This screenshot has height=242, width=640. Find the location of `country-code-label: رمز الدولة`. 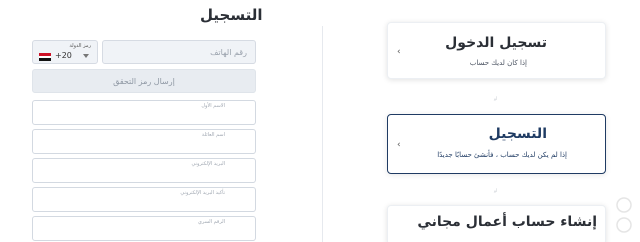

country-code-label: رمز الدولة is located at coordinates (80, 46).